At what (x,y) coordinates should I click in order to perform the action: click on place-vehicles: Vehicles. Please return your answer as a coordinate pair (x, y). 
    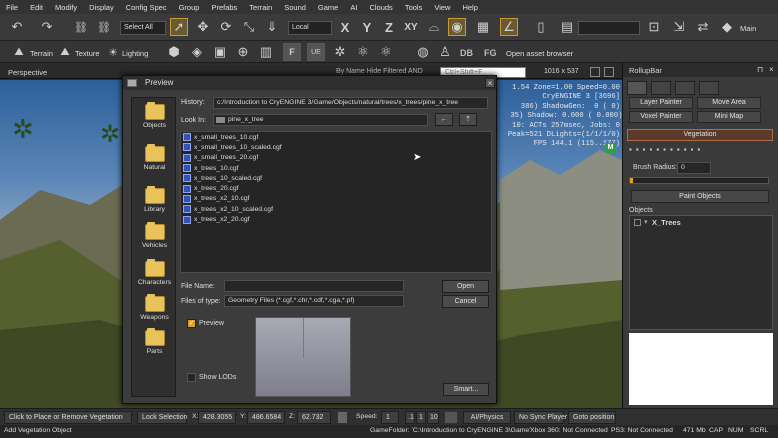
    Looking at the image, I should click on (154, 235).